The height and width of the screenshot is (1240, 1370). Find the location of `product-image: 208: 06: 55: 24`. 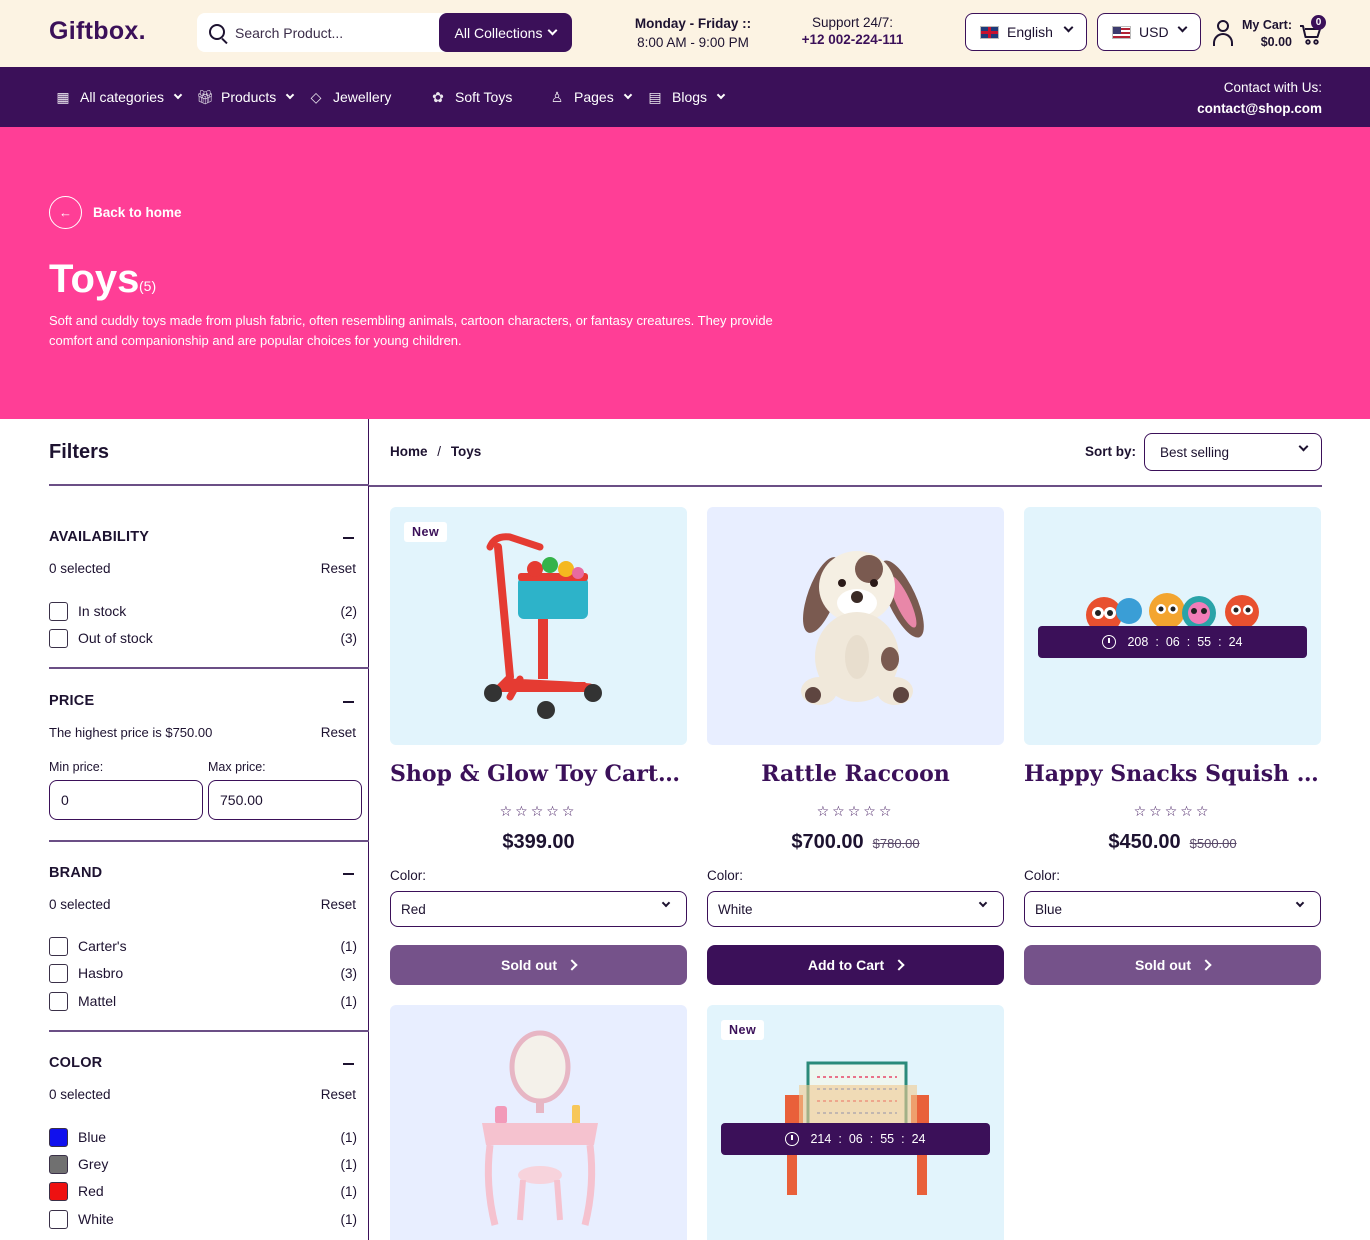

product-image: 208: 06: 55: 24 is located at coordinates (1172, 626).